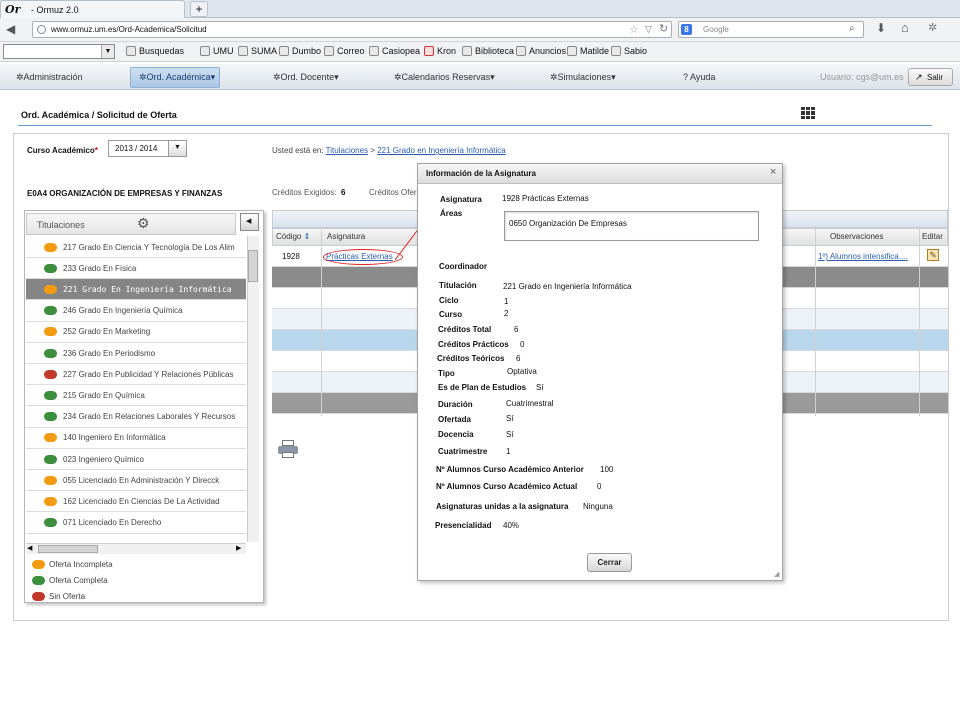 Image resolution: width=960 pixels, height=720 pixels. What do you see at coordinates (177, 148) in the screenshot?
I see `curso-select-arrow: ▼` at bounding box center [177, 148].